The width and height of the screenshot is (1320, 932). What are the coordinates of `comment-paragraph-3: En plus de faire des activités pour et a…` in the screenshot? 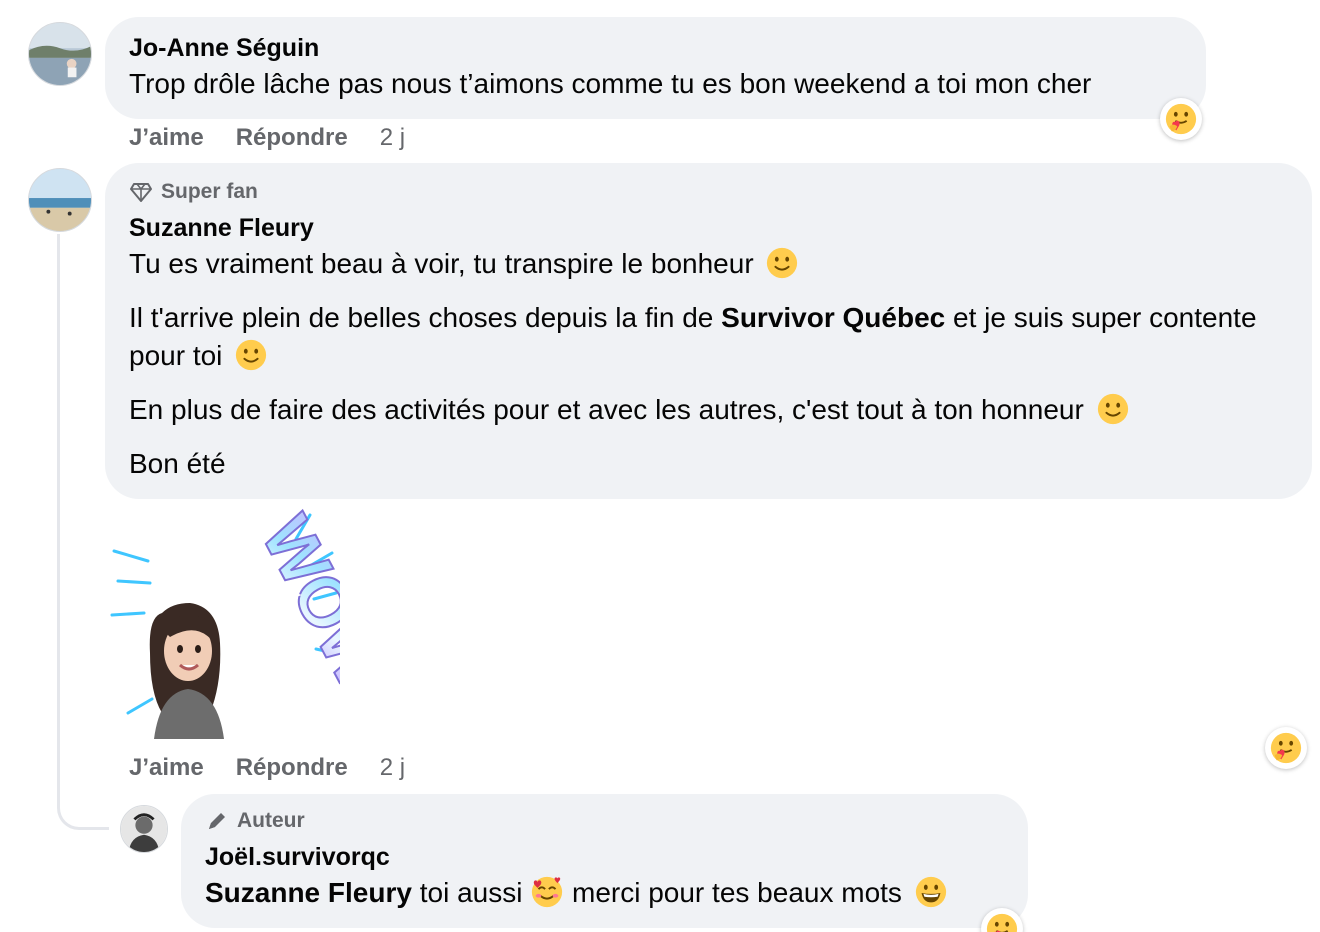 It's located at (708, 410).